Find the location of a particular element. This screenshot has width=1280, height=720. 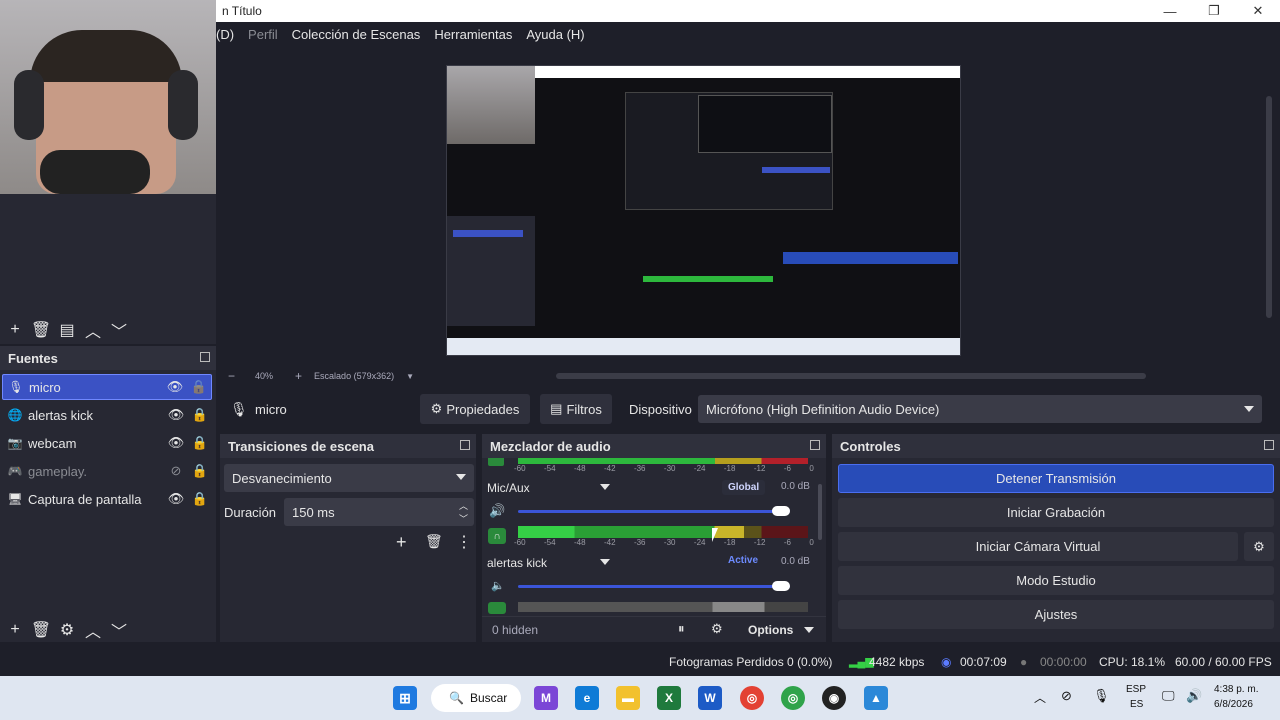

mixer-scrollbar is located at coordinates (820, 512).